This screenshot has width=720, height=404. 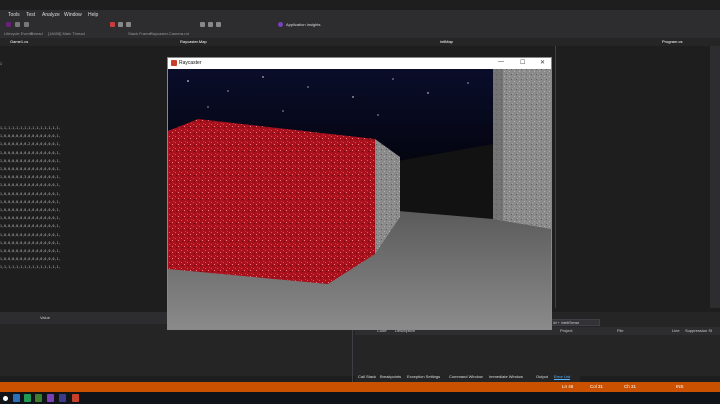 What do you see at coordinates (50, 398) in the screenshot?
I see `taskbar-visual-studio-icon` at bounding box center [50, 398].